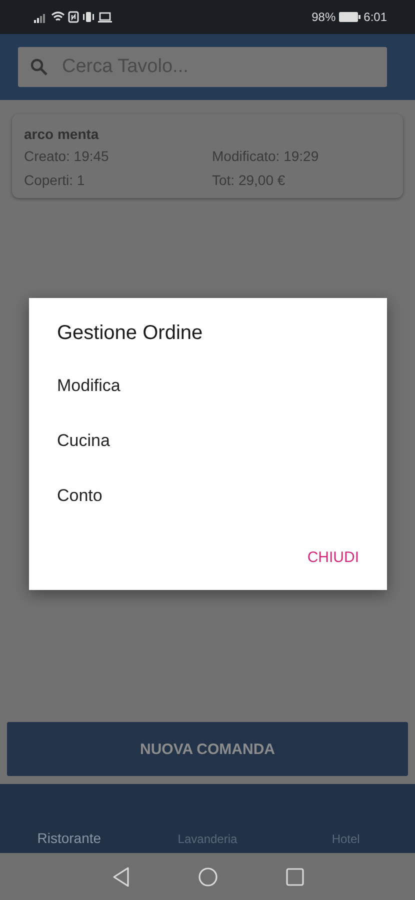 The image size is (415, 900). I want to click on laptop-icon, so click(105, 17).